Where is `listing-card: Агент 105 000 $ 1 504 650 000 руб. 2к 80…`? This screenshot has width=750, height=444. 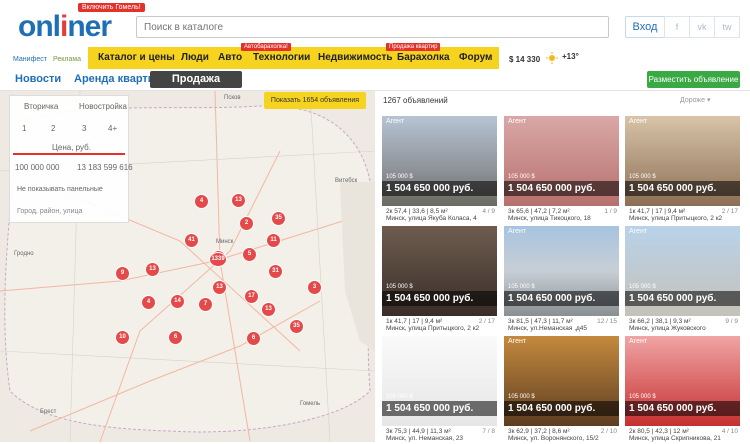
listing-card: Агент 105 000 $ 1 504 650 000 руб. 2к 80… is located at coordinates (682, 390).